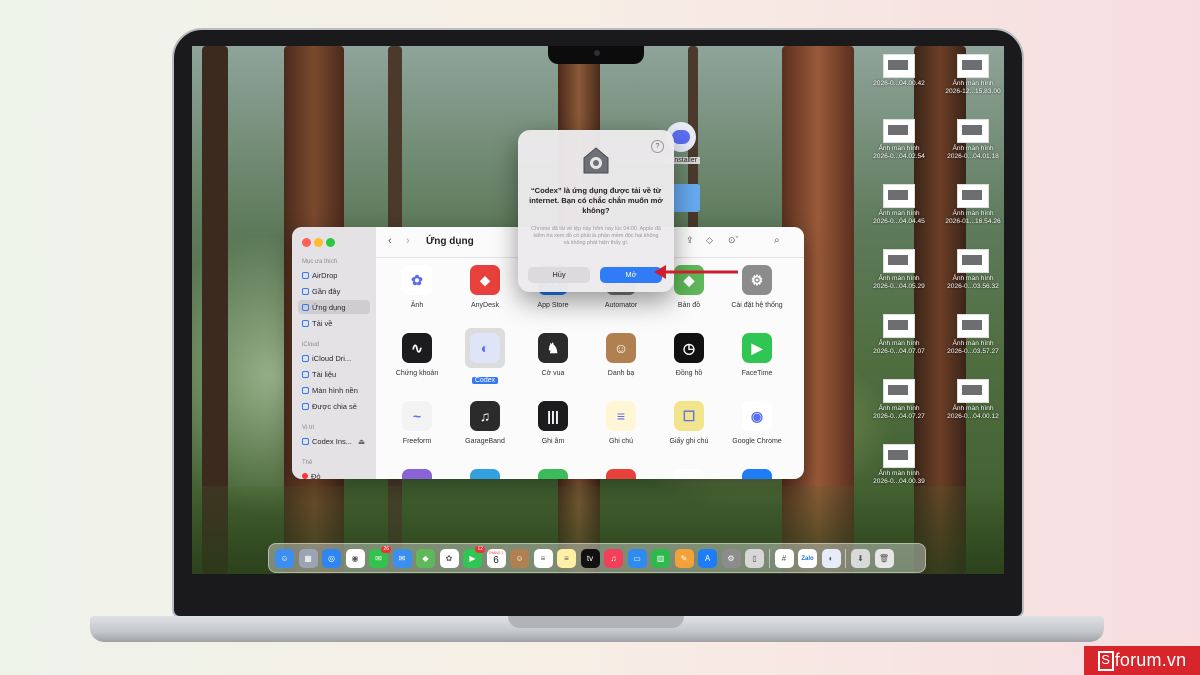  Describe the element at coordinates (899, 205) in the screenshot. I see `desktop-screenshot-file: Ảnh màn hình 2026-0...04.04.45` at that location.